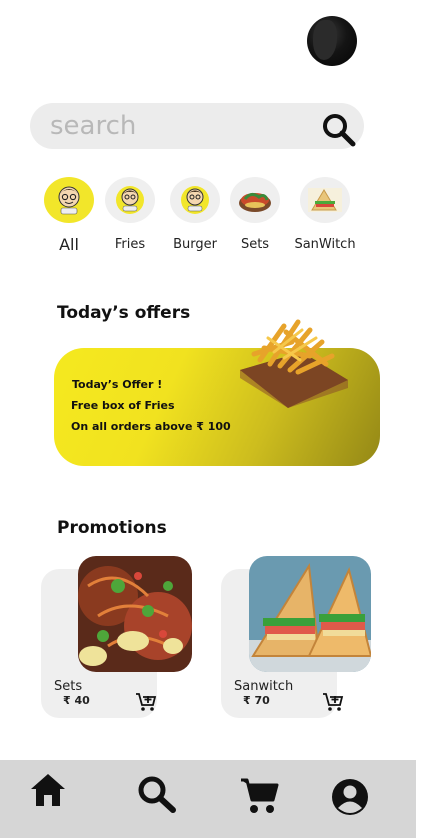 Image resolution: width=428 pixels, height=838 pixels. I want to click on category-burger-icon-circle, so click(195, 200).